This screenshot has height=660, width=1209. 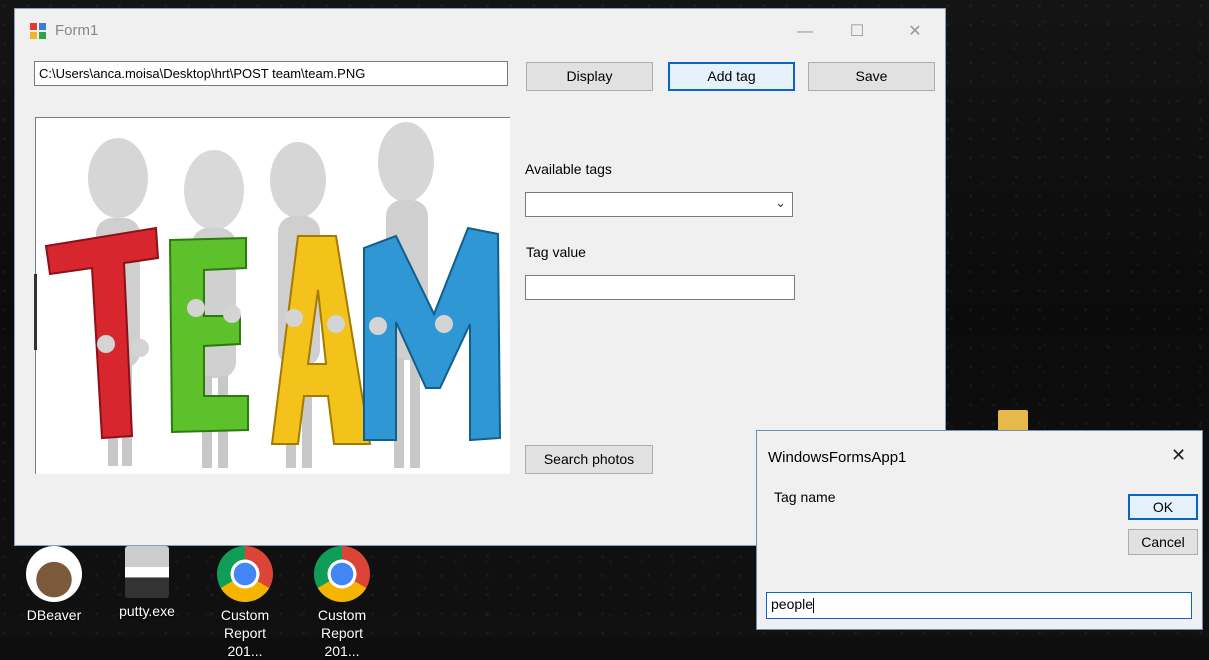 I want to click on dialog-prompt-label: Tag name, so click(x=805, y=497).